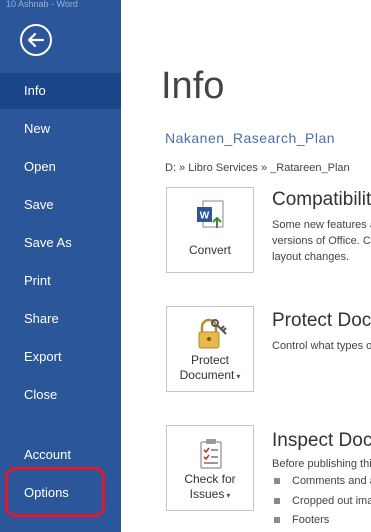 The image size is (371, 532). I want to click on compatibility-desc-line2: versions of Office. Converting, so click(321, 241).